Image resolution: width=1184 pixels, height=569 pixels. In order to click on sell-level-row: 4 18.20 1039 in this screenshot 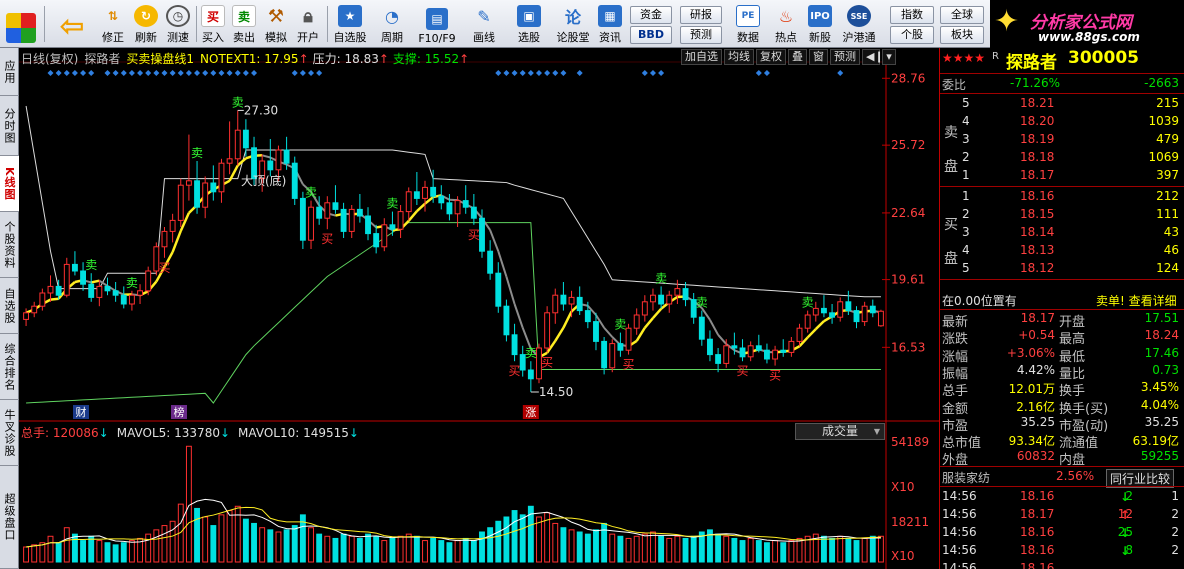, I will do `click(1062, 122)`.